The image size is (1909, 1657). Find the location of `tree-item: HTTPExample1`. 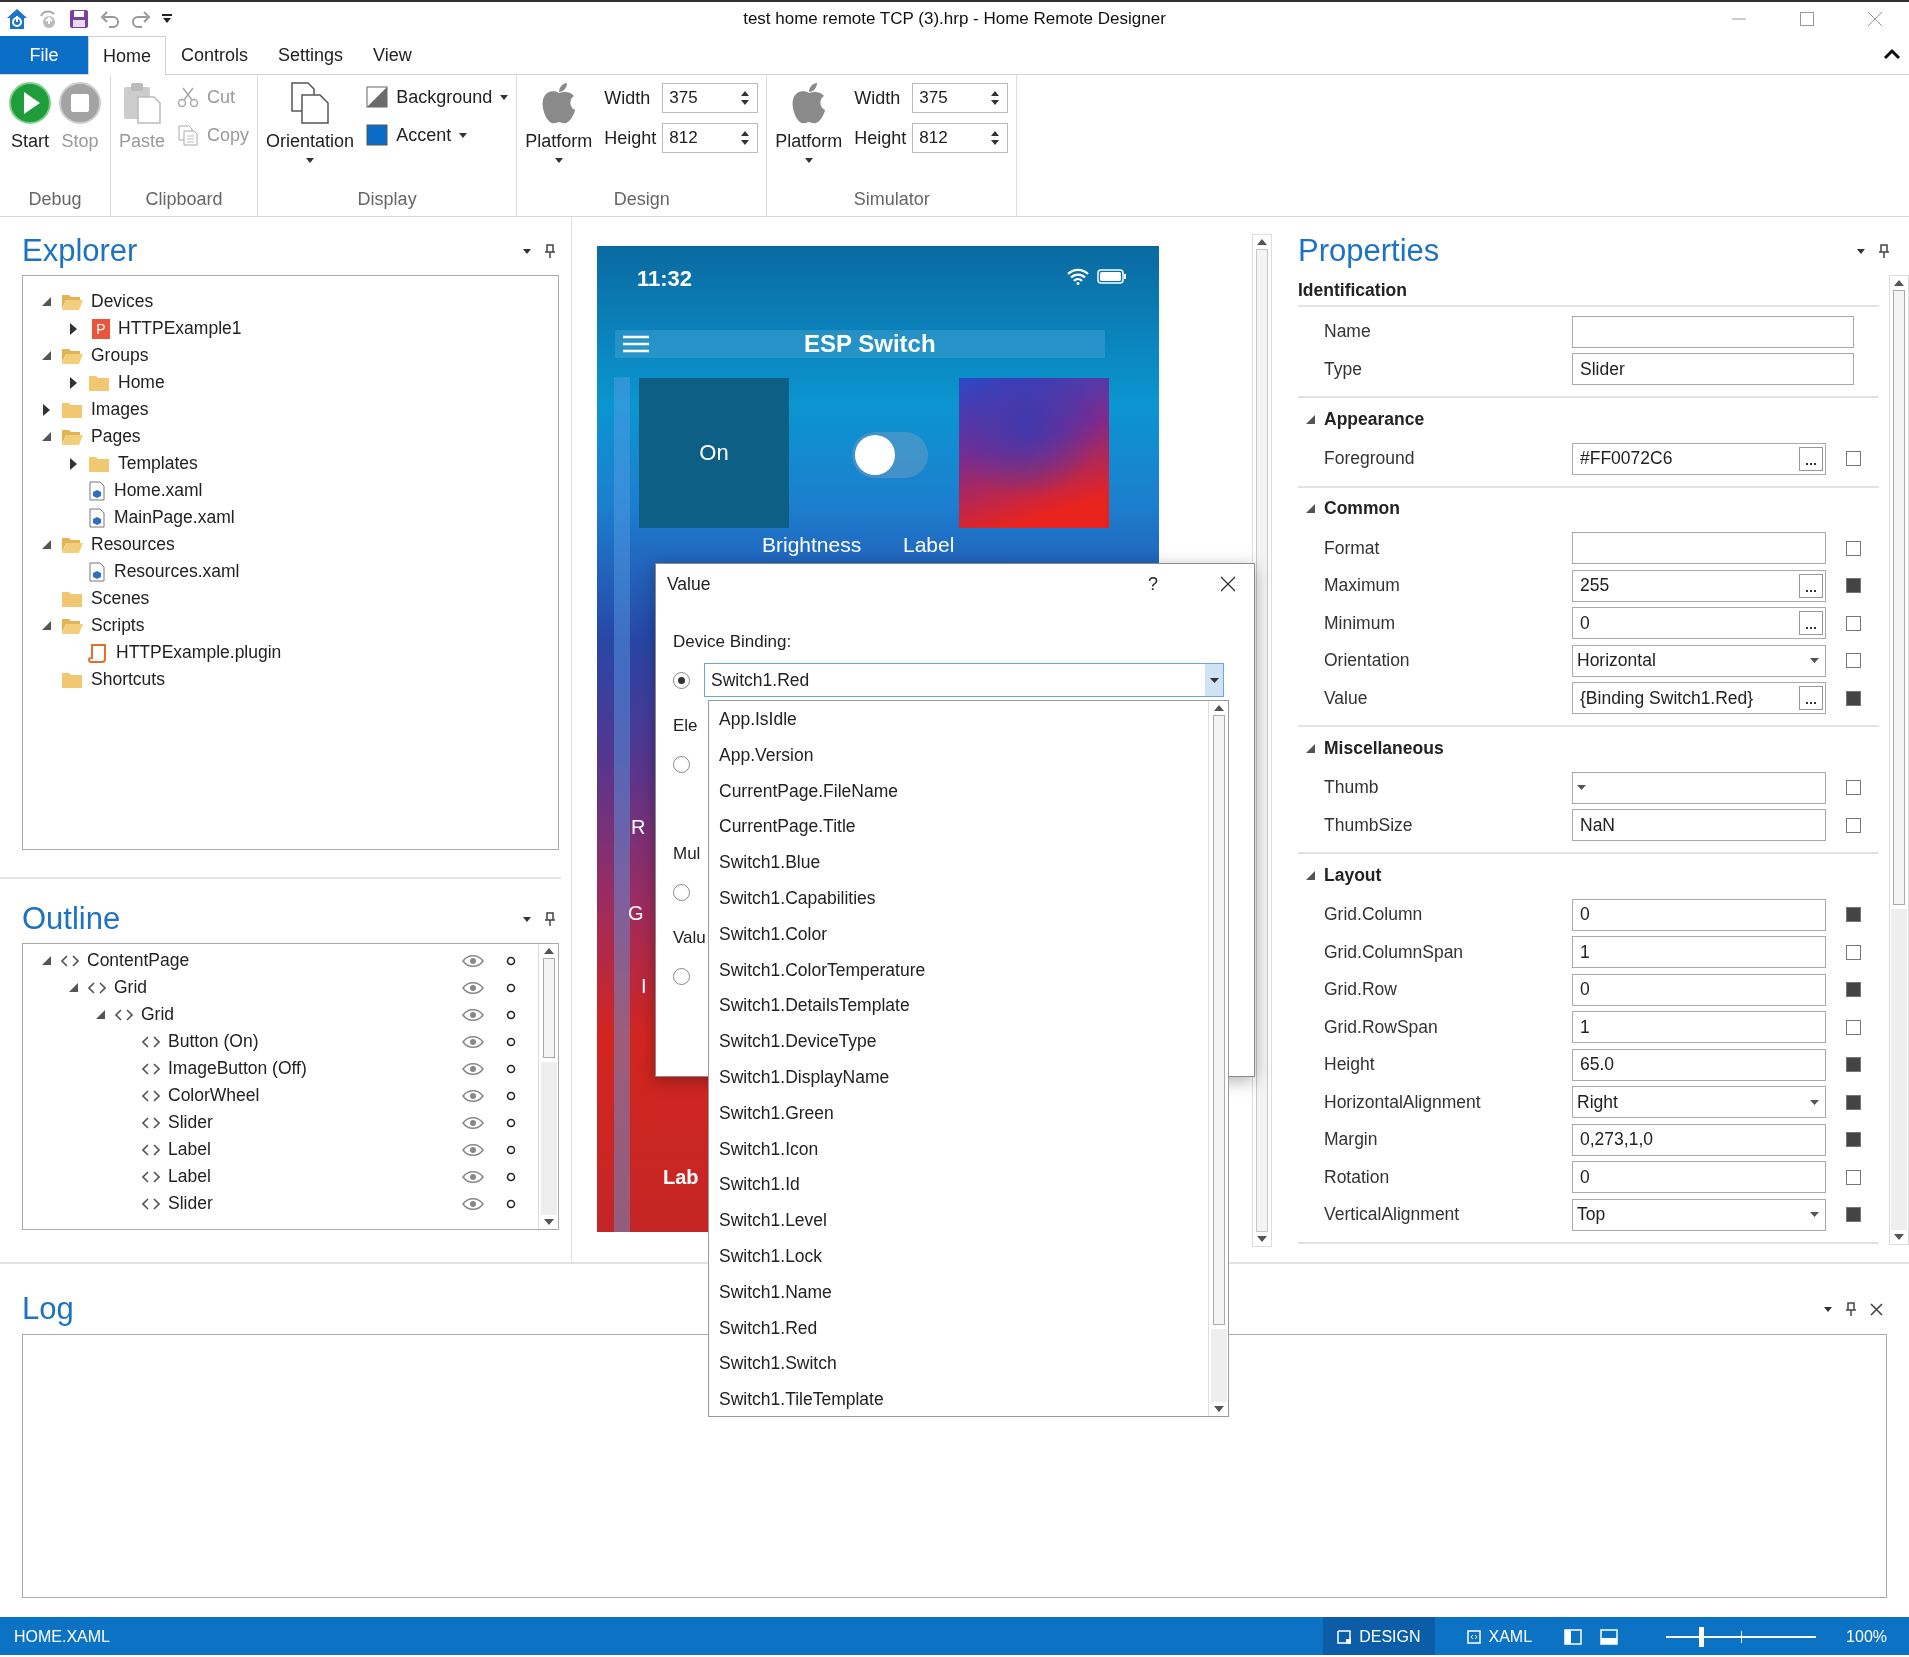

tree-item: HTTPExample1 is located at coordinates (180, 328).